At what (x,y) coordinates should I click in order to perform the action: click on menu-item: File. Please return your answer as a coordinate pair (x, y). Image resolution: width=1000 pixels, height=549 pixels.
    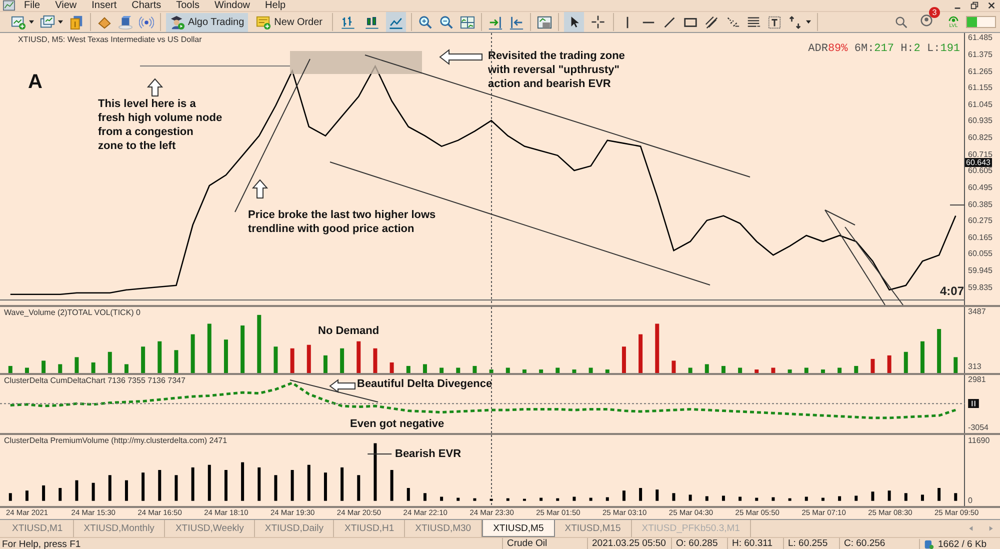
    Looking at the image, I should click on (37, 5).